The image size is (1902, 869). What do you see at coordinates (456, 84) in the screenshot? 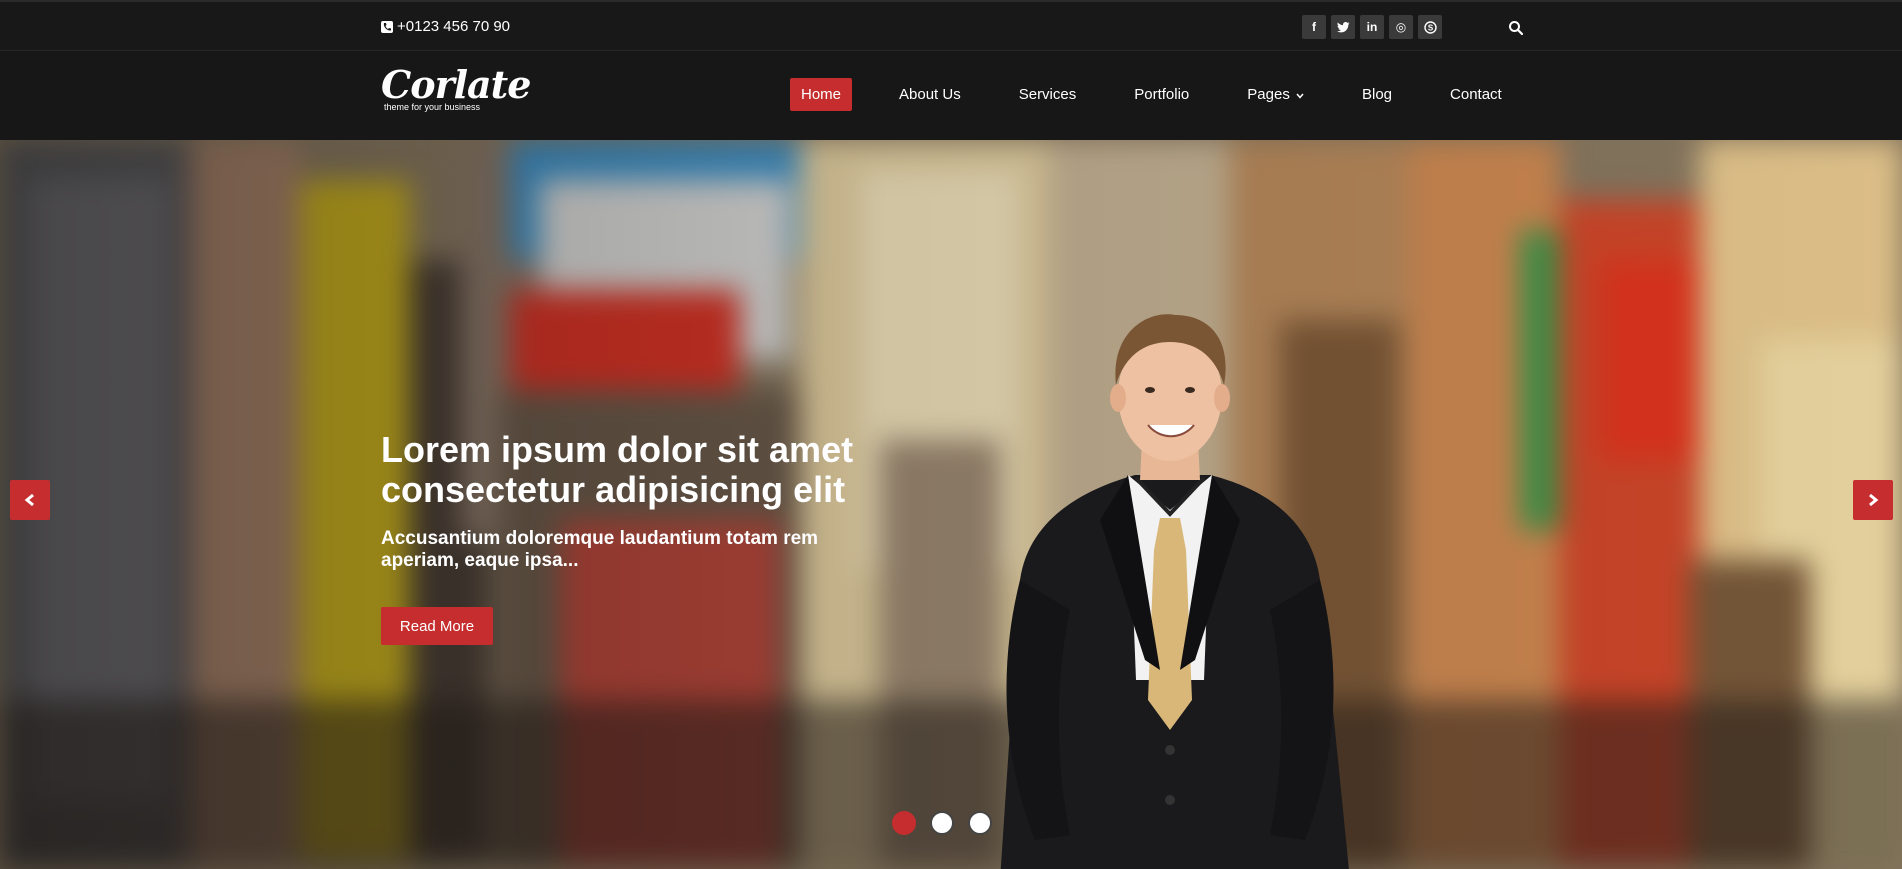
I see `brand-name: Corlate` at bounding box center [456, 84].